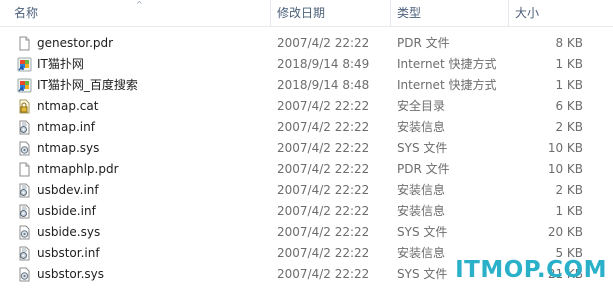  I want to click on file-name: ntmap.cat, so click(68, 106).